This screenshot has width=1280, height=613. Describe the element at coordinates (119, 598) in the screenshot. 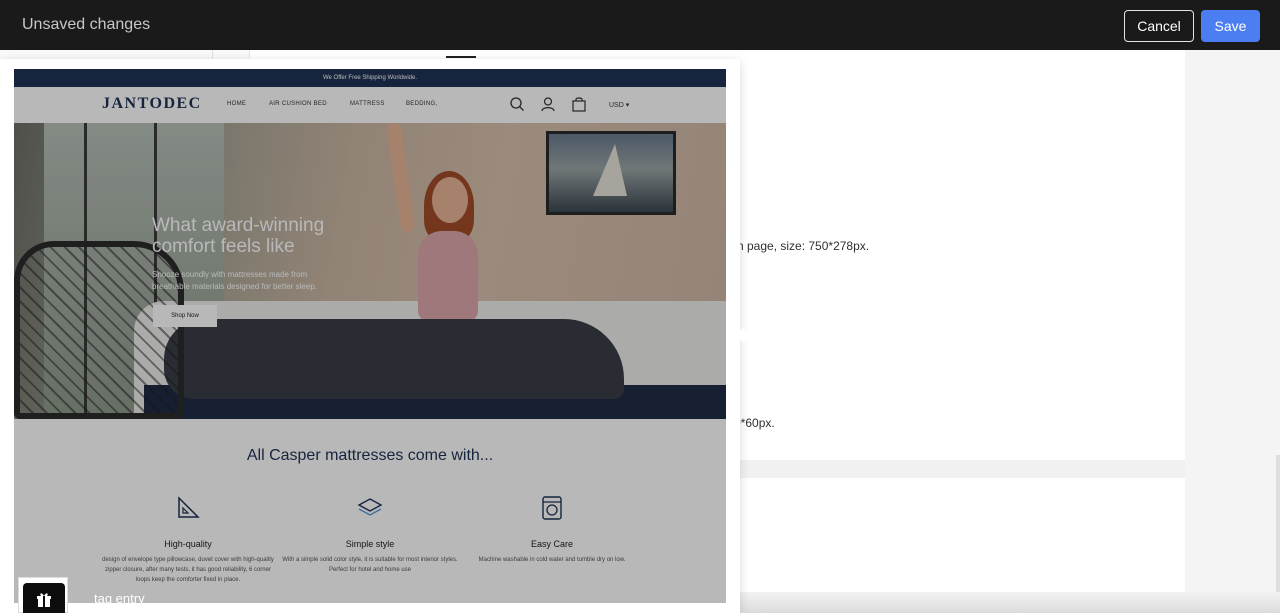

I see `tag-entry-label: tag entry` at that location.